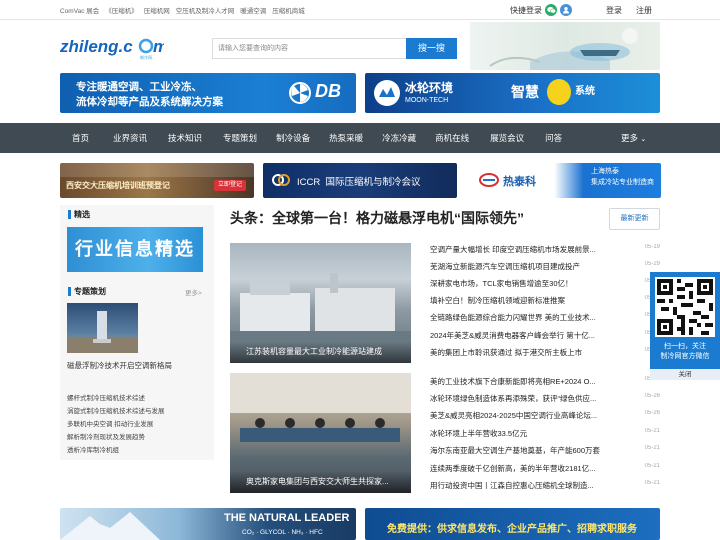 The height and width of the screenshot is (540, 720). I want to click on news-item: 深耕家电市场，TCL家电销售增逾至30亿！05-29, so click(546, 285).